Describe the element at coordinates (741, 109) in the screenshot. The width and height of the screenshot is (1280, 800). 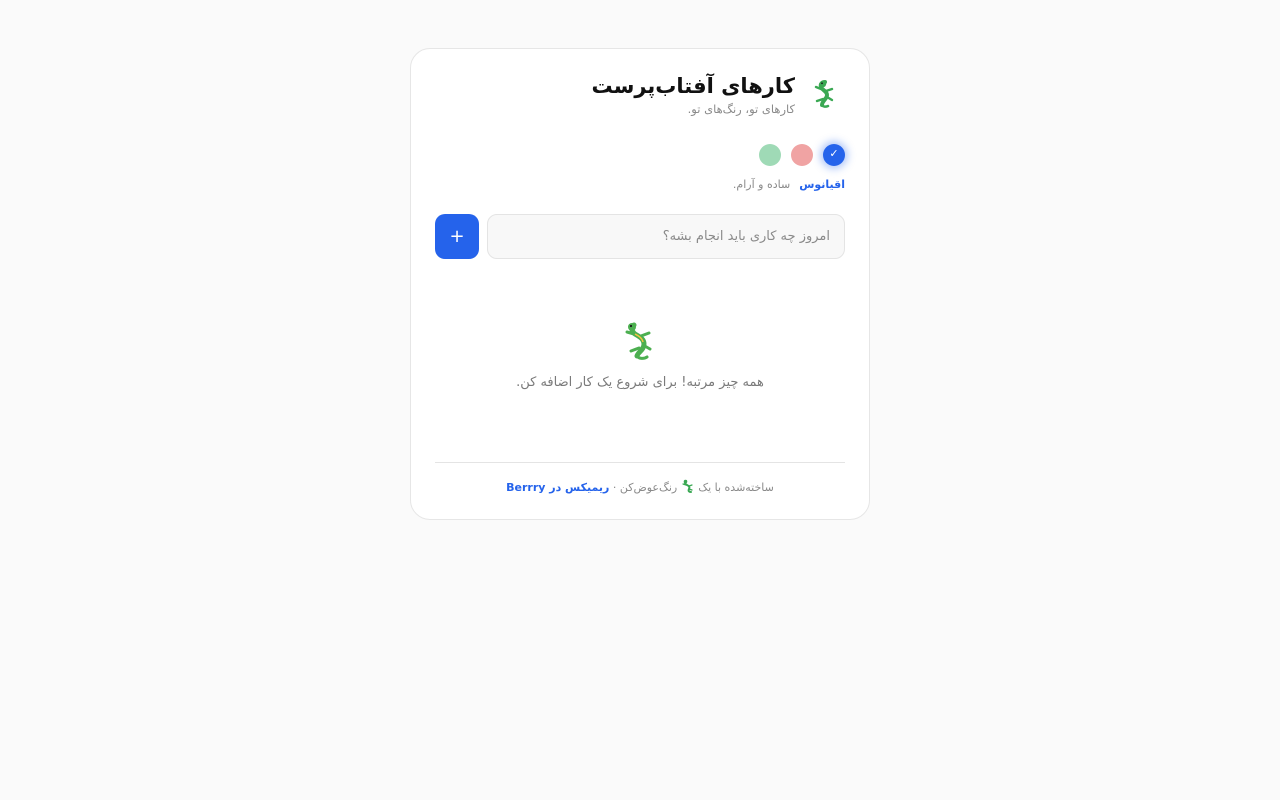
I see `page-subtitle: کارهای تو، رنگ‌های تو.` at that location.